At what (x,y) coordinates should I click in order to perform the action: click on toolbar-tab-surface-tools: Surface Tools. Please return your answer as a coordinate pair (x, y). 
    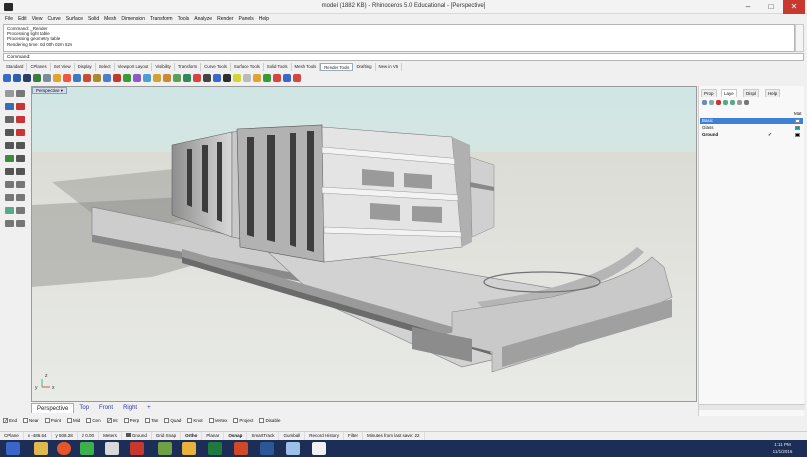
    Looking at the image, I should click on (247, 67).